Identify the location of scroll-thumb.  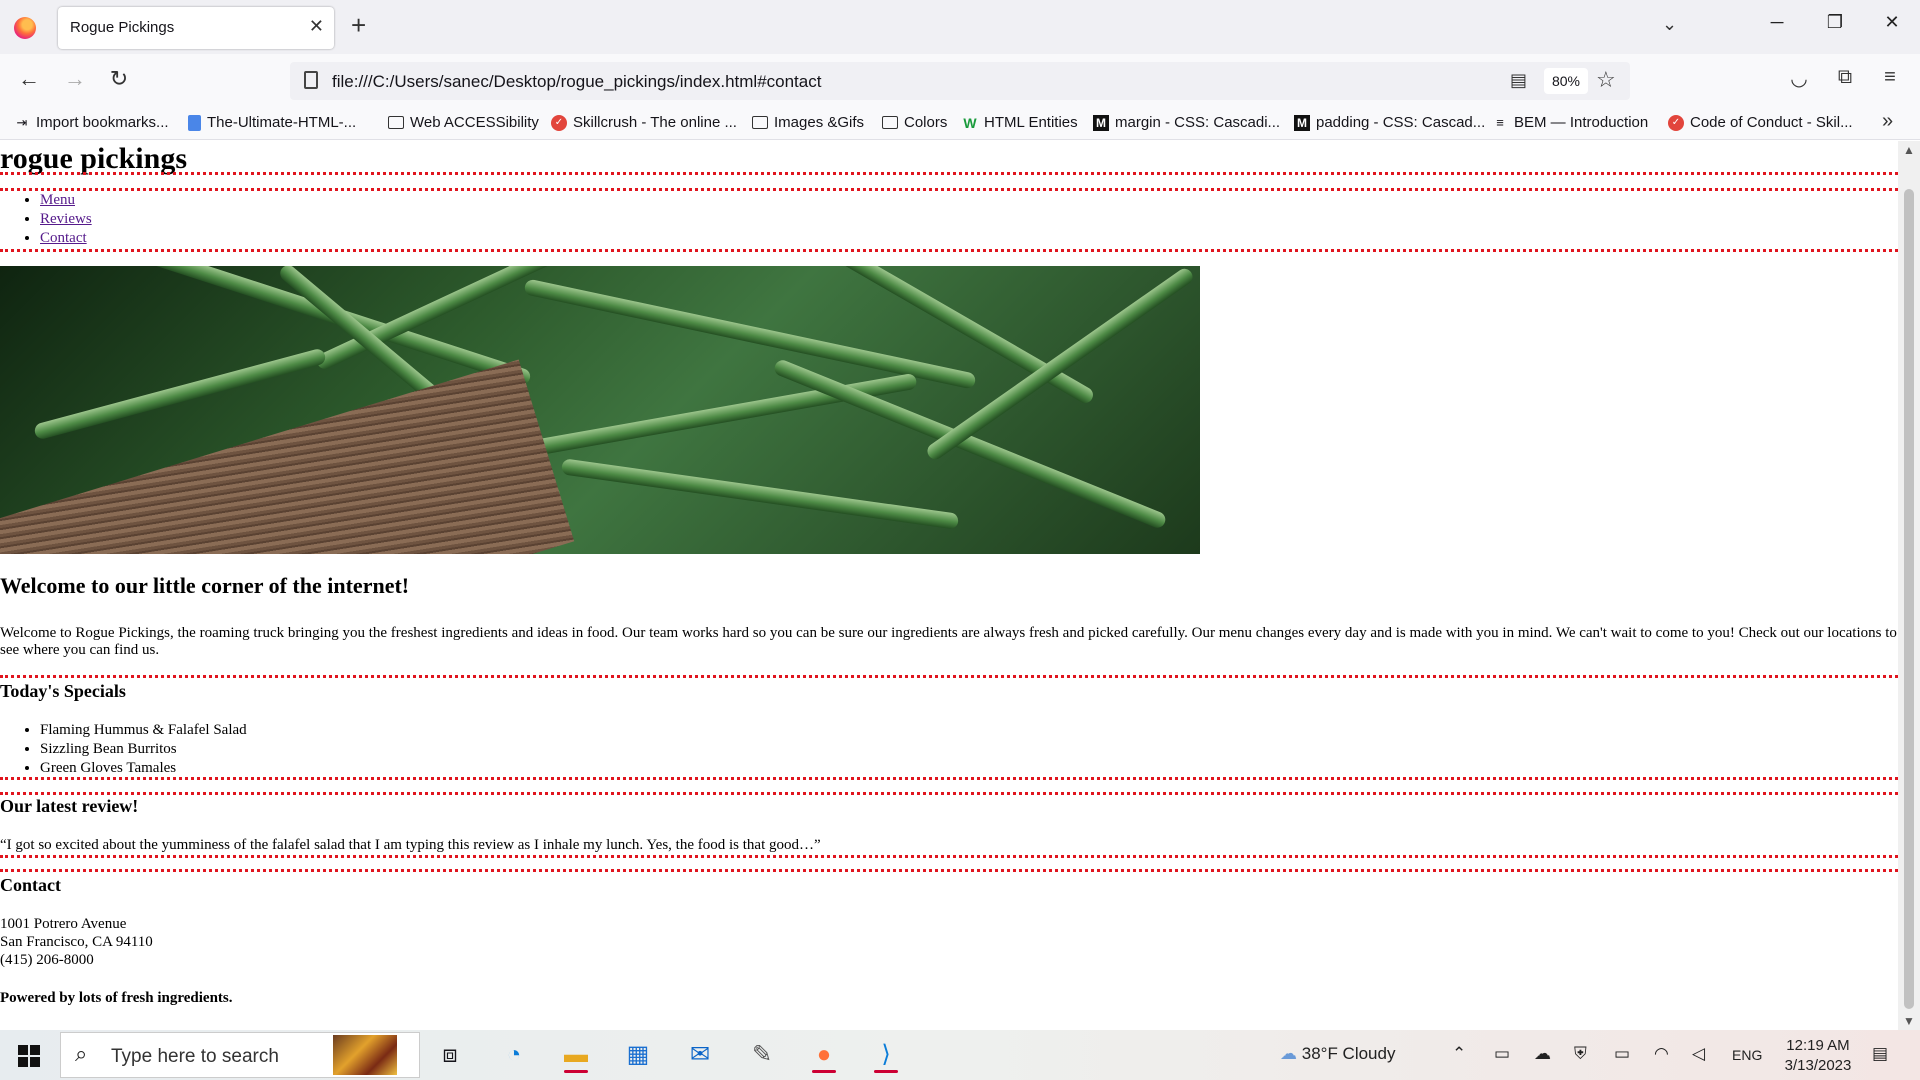
(1909, 599).